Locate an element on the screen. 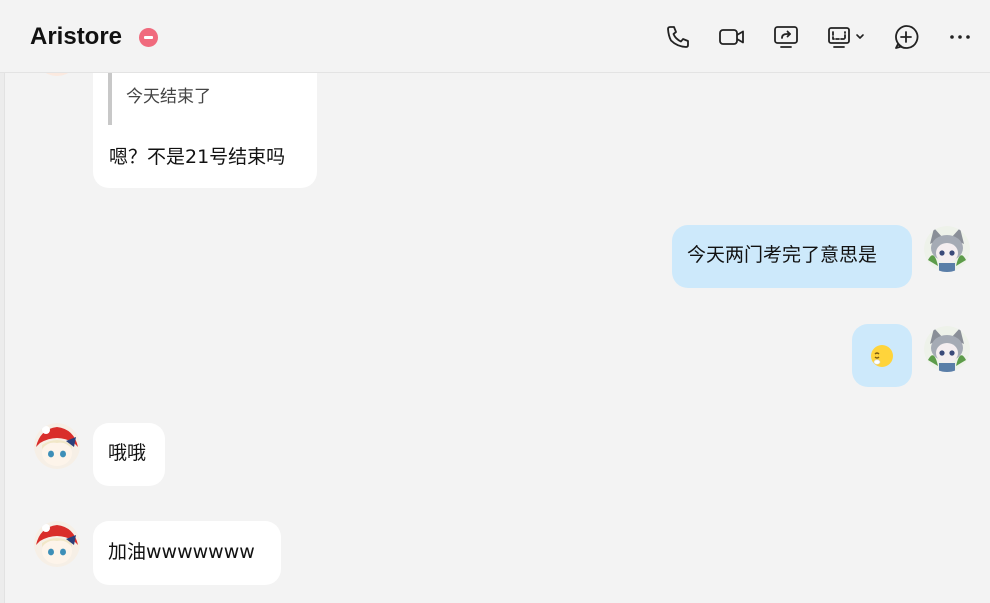  message-text: 嗯？不是21号结束吗 is located at coordinates (197, 157).